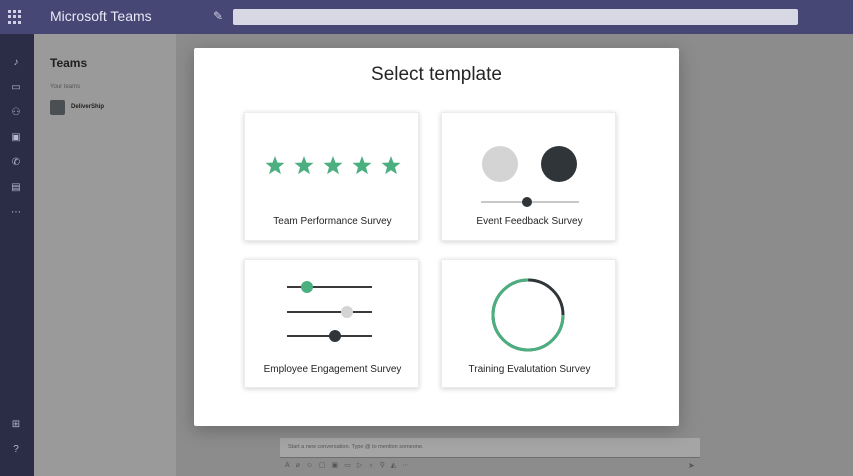 The height and width of the screenshot is (476, 853). I want to click on praise-icon: ♁, so click(370, 466).